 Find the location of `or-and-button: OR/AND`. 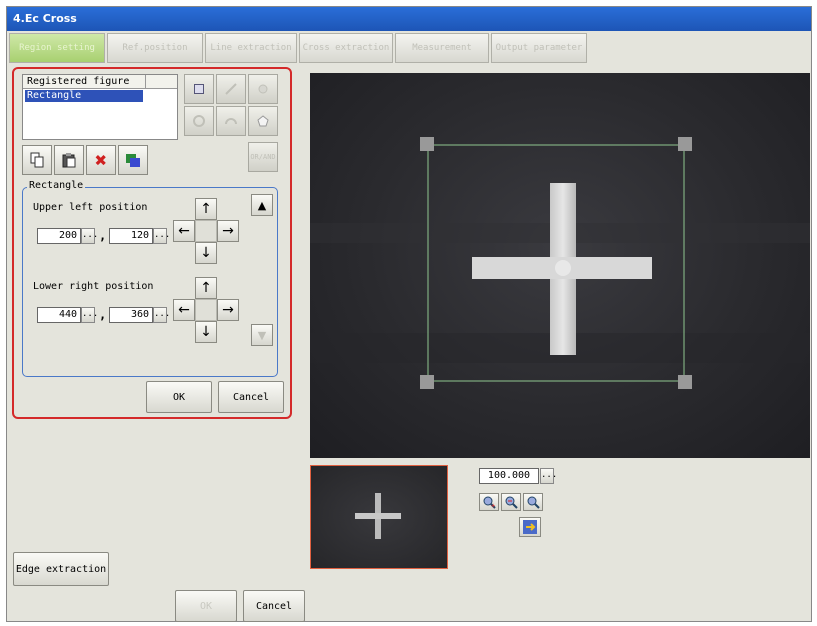

or-and-button: OR/AND is located at coordinates (263, 157).